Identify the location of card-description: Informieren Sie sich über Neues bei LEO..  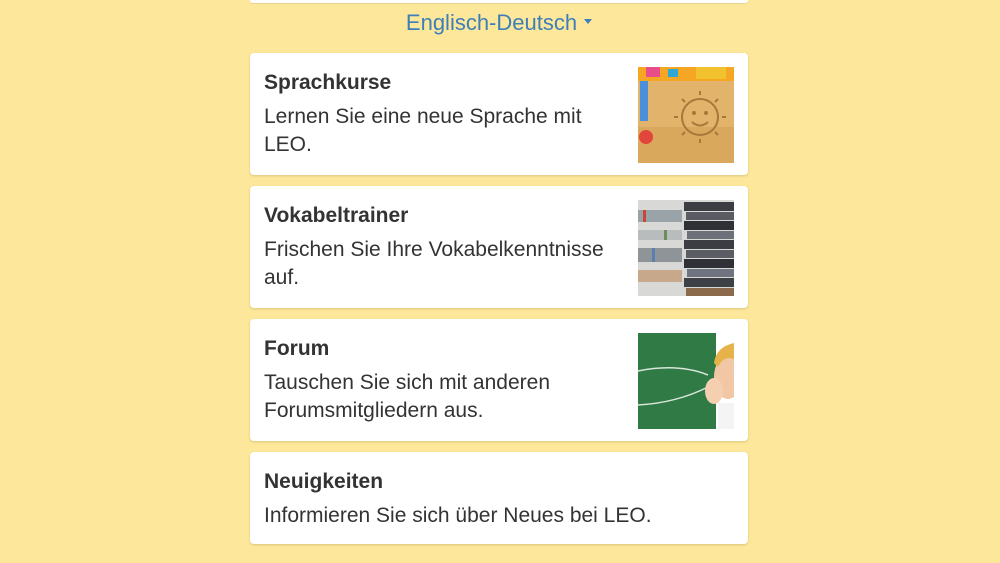
(458, 515).